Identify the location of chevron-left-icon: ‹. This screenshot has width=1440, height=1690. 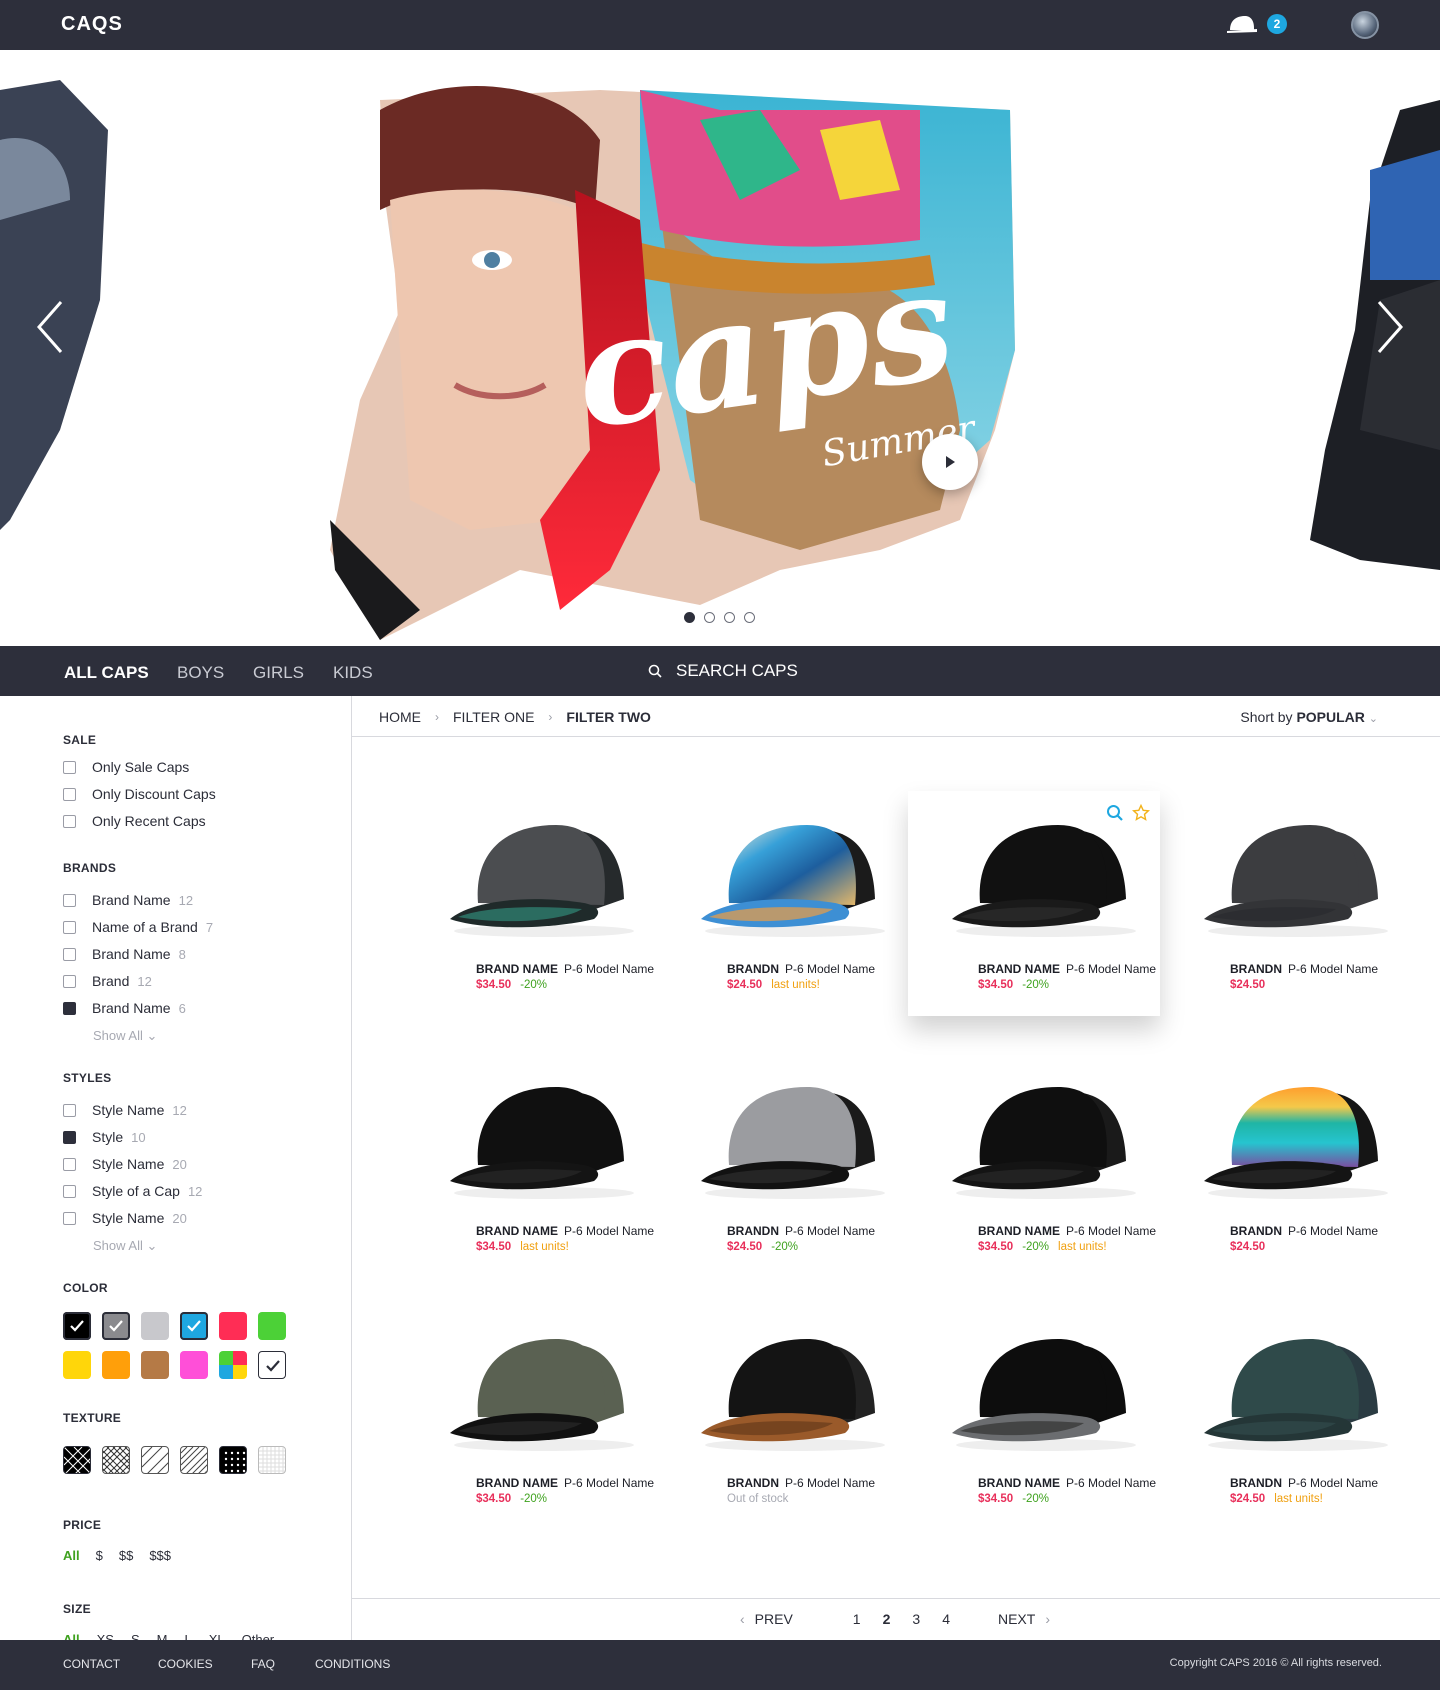
(742, 1619).